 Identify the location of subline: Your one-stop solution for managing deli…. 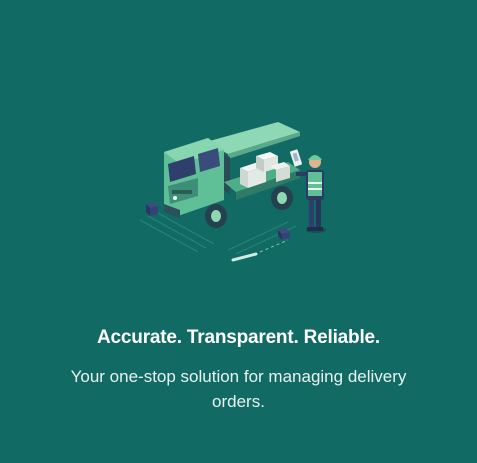
(238, 389).